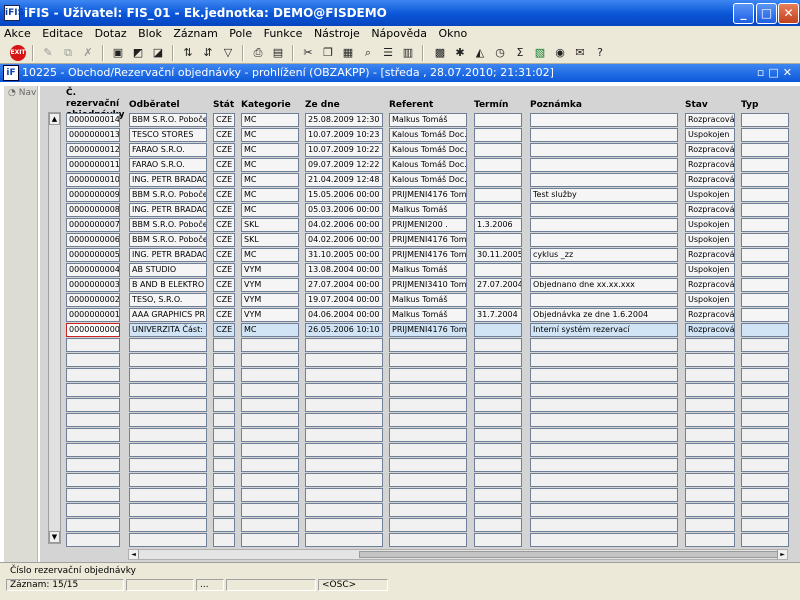 The height and width of the screenshot is (600, 800). What do you see at coordinates (710, 135) in the screenshot?
I see `cell-status: Uspokojen` at bounding box center [710, 135].